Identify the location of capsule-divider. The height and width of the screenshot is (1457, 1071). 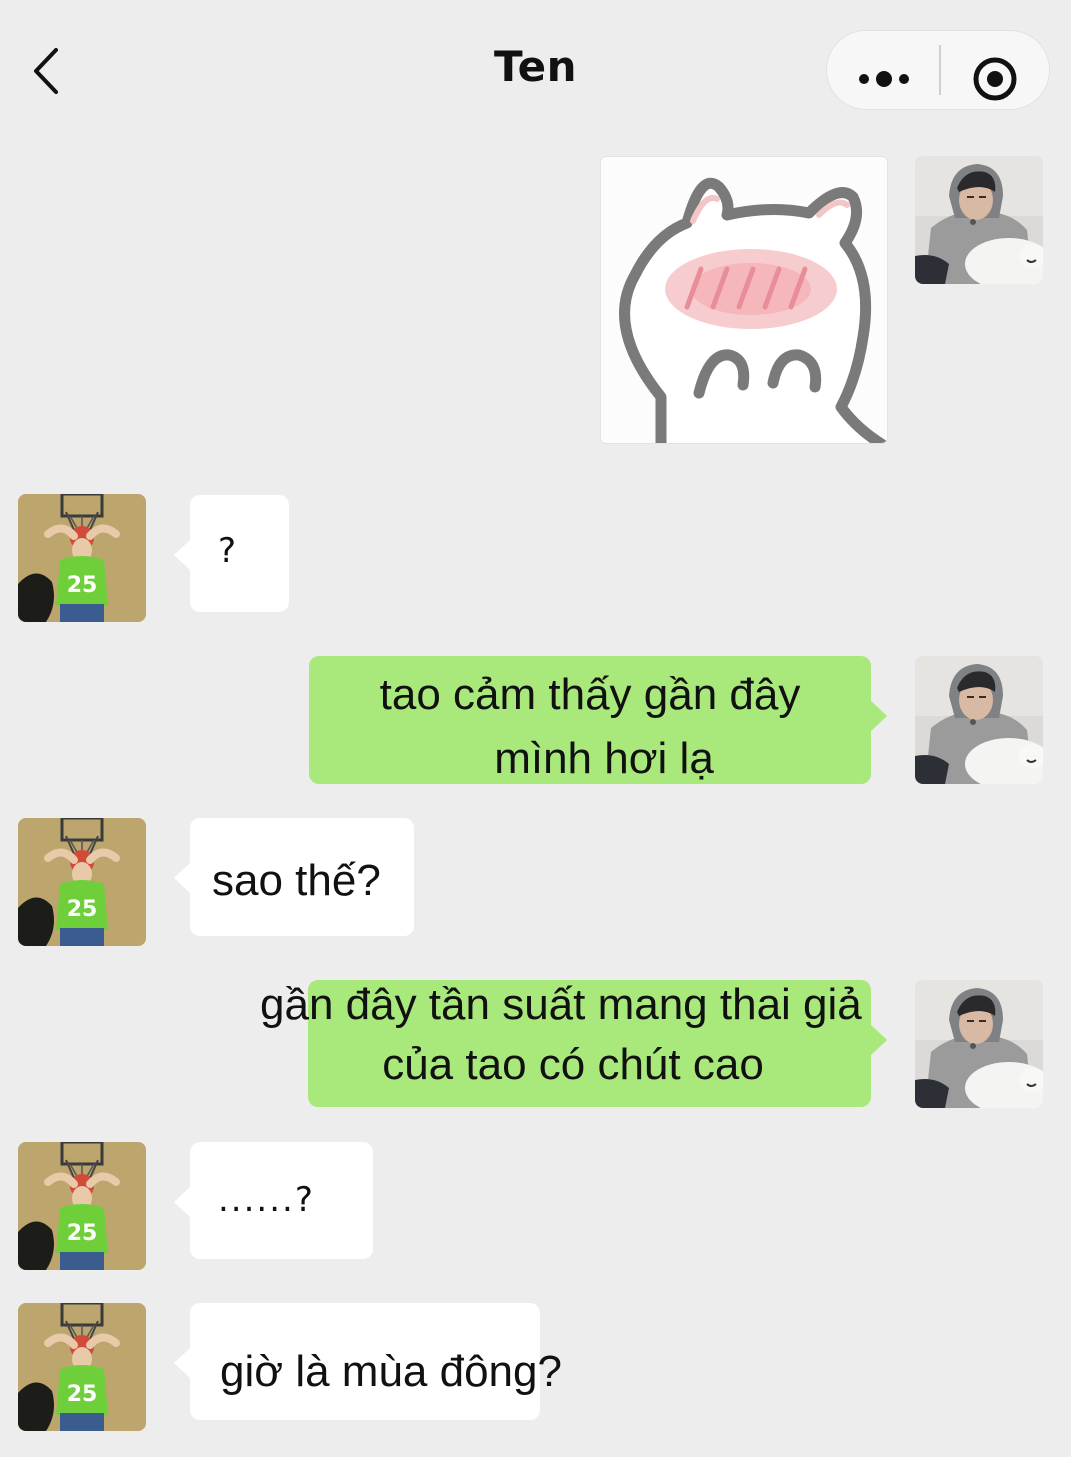
(940, 70).